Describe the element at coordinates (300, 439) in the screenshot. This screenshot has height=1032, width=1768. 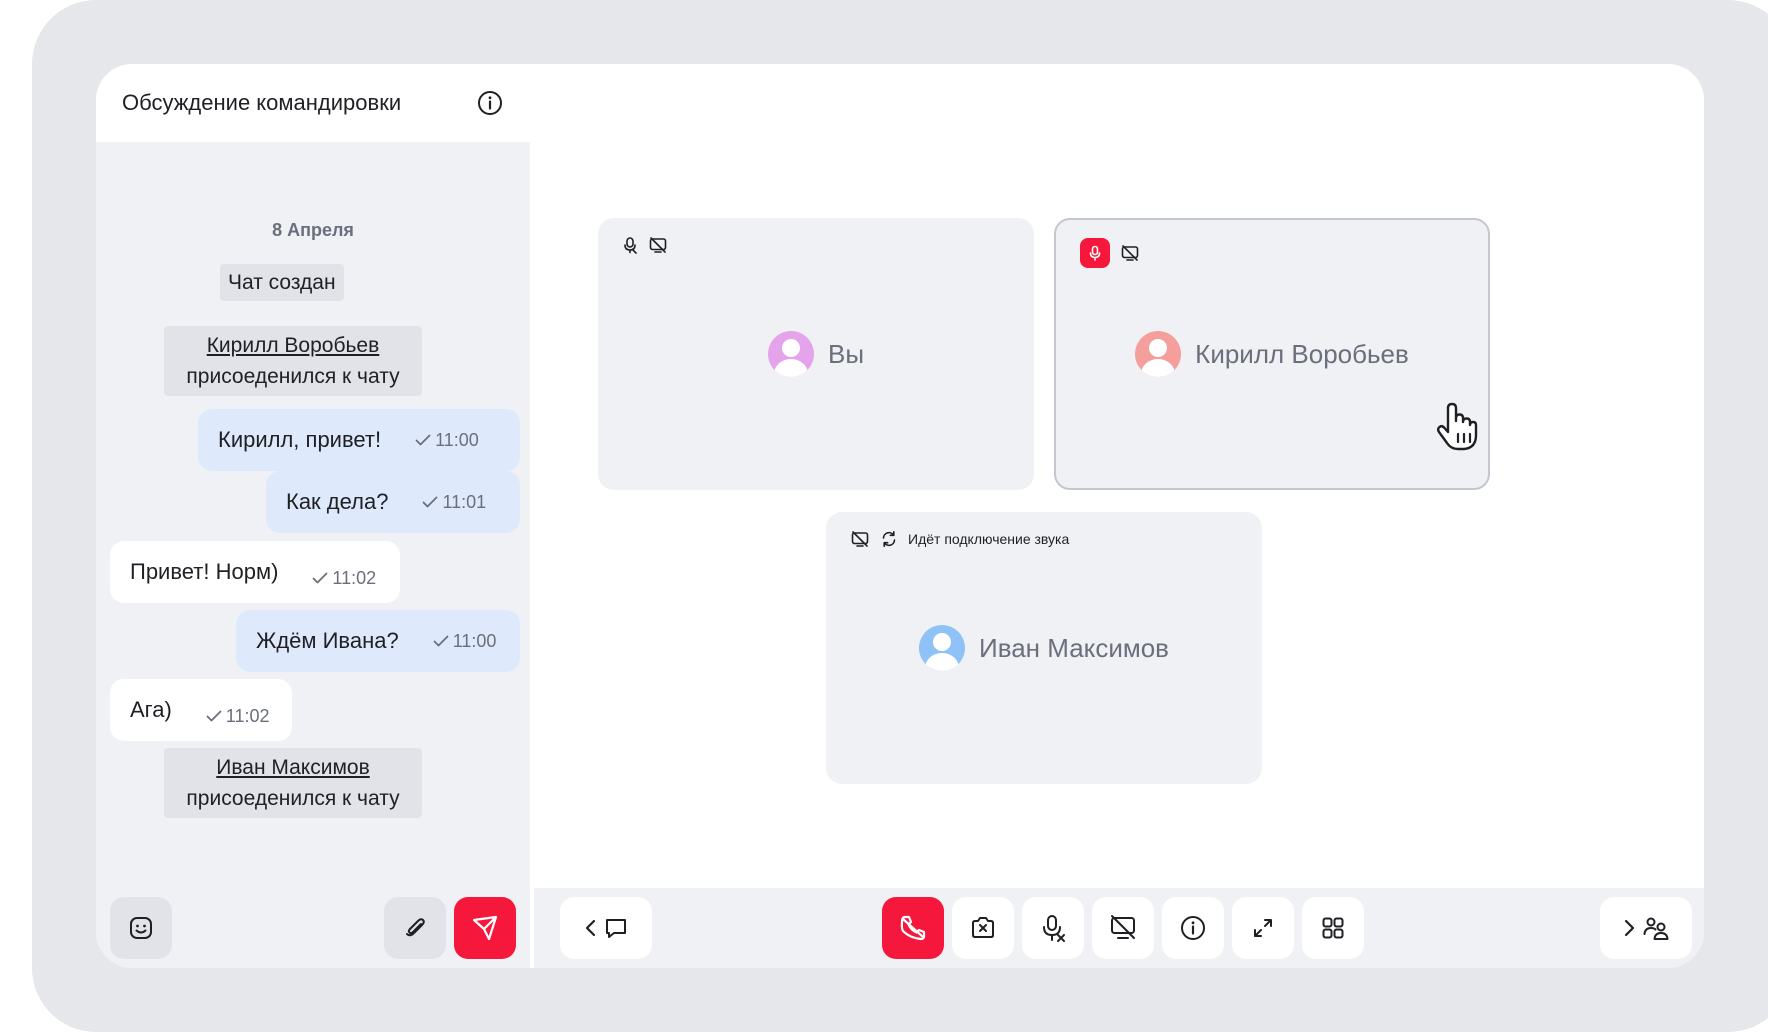
I see `message-text: Кирилл, привет!` at that location.